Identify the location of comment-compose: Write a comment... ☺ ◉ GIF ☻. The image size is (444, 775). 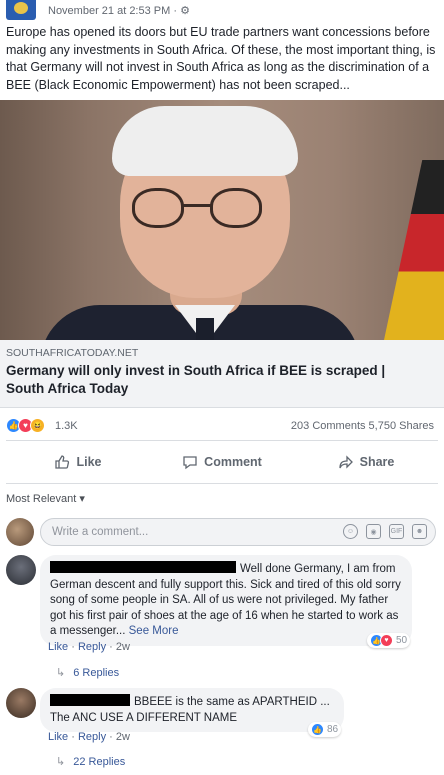
(221, 533).